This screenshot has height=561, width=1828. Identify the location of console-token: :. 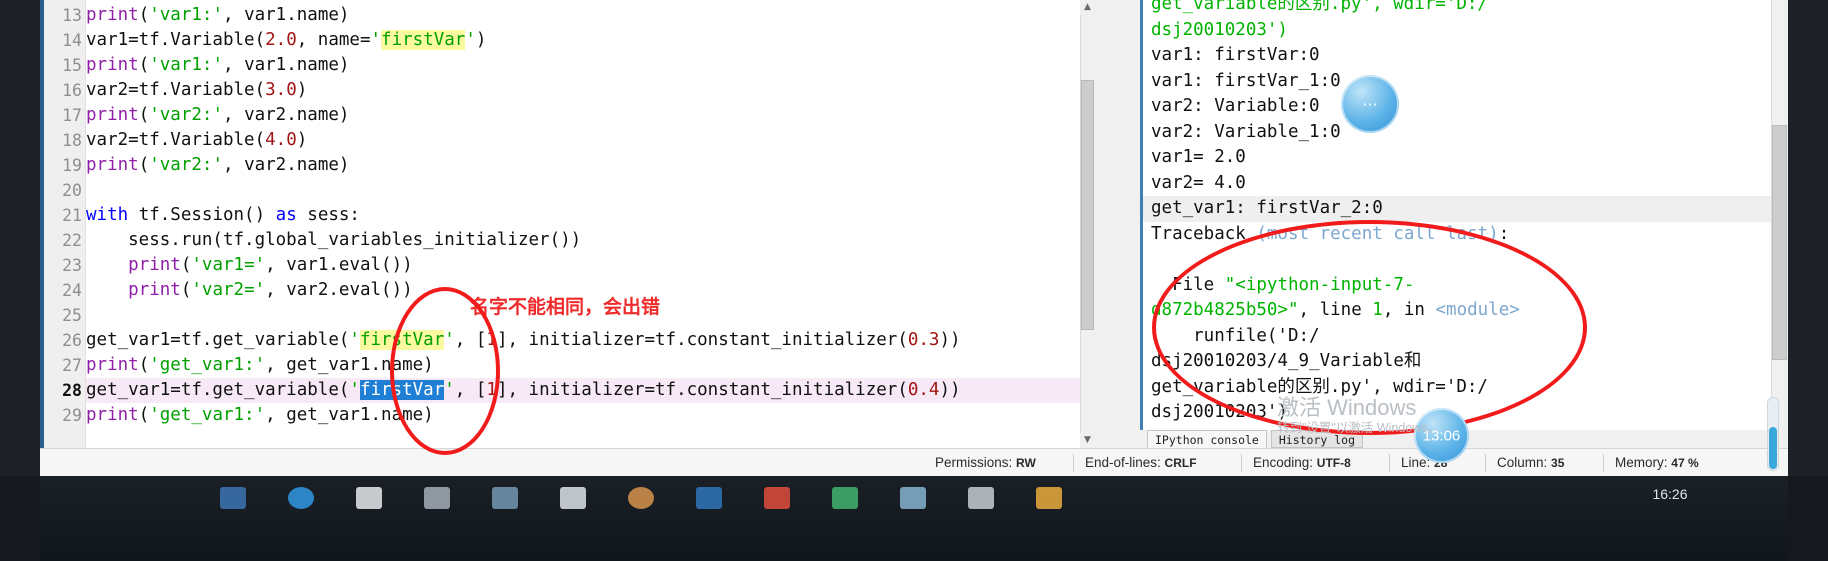
(1504, 233).